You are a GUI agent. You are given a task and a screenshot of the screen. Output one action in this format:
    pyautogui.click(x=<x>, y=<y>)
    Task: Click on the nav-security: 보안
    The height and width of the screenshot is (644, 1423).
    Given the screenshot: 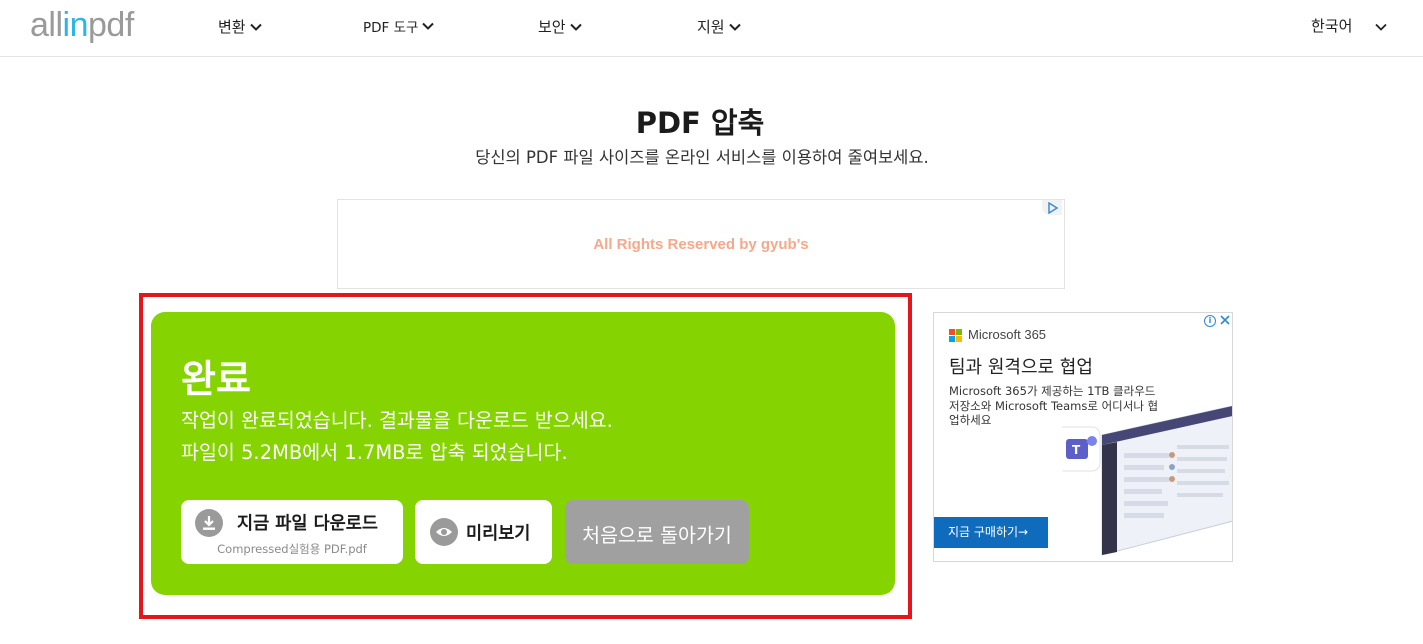 What is the action you would take?
    pyautogui.click(x=560, y=26)
    